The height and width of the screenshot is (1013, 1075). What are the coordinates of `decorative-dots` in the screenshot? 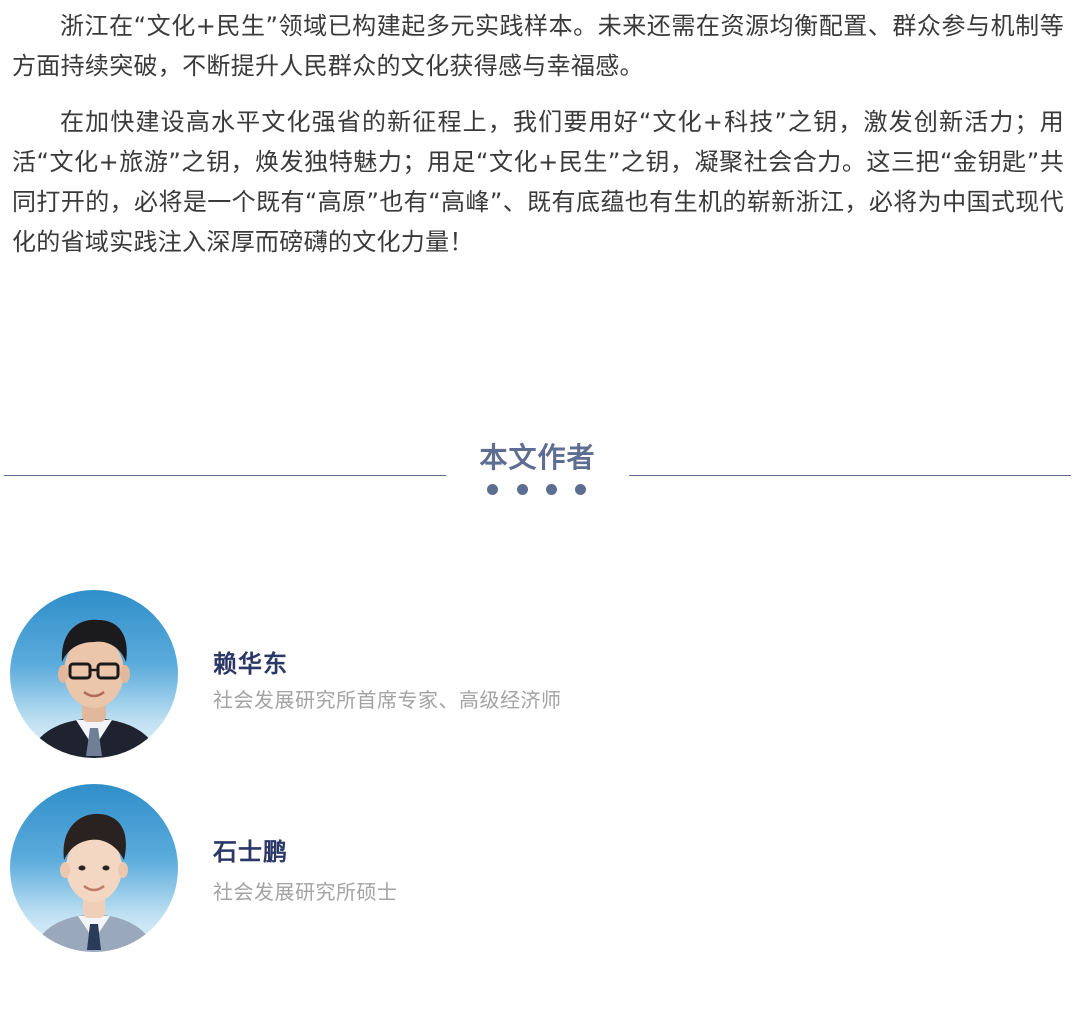 It's located at (539, 490).